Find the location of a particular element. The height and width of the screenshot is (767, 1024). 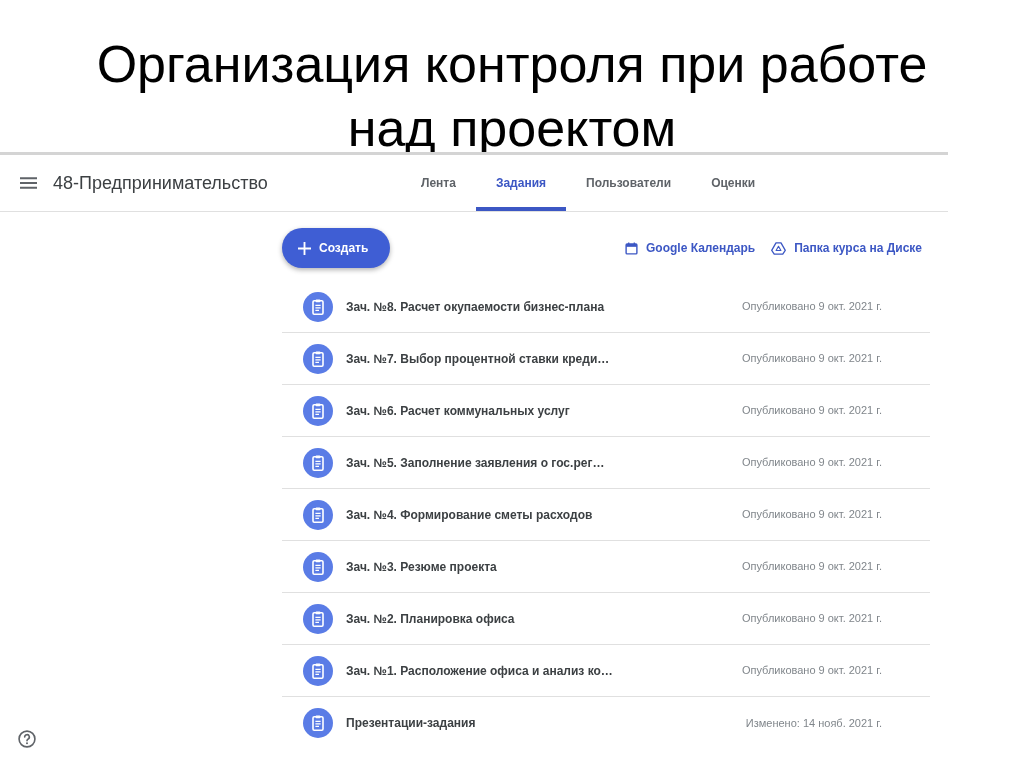

nav-tab: Пользователи is located at coordinates (629, 183).